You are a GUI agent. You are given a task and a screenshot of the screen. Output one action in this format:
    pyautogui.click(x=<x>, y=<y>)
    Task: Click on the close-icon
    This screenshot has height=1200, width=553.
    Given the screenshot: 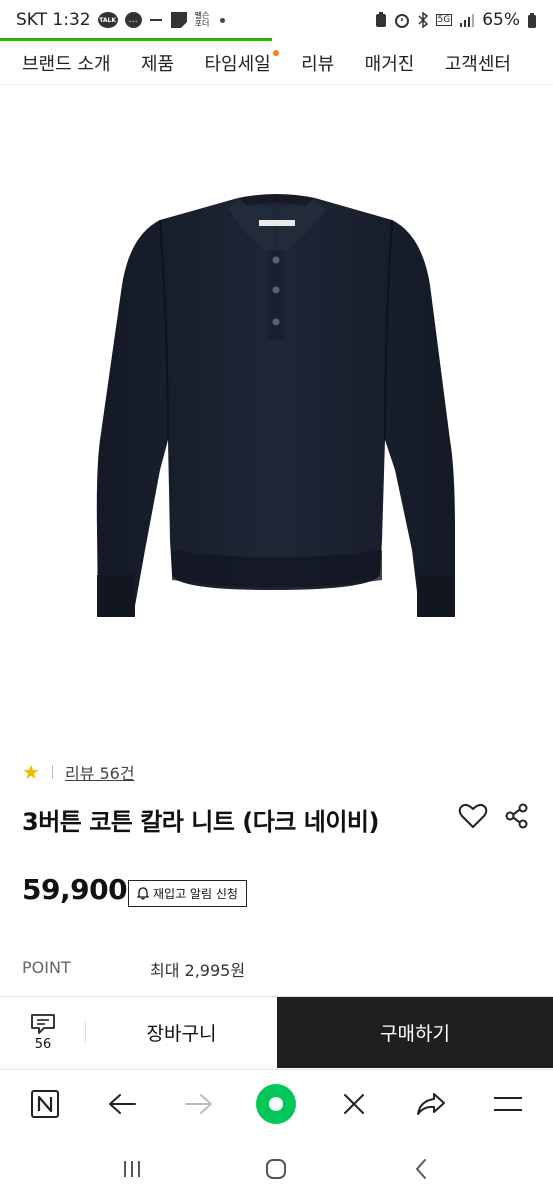 What is the action you would take?
    pyautogui.click(x=353, y=1103)
    